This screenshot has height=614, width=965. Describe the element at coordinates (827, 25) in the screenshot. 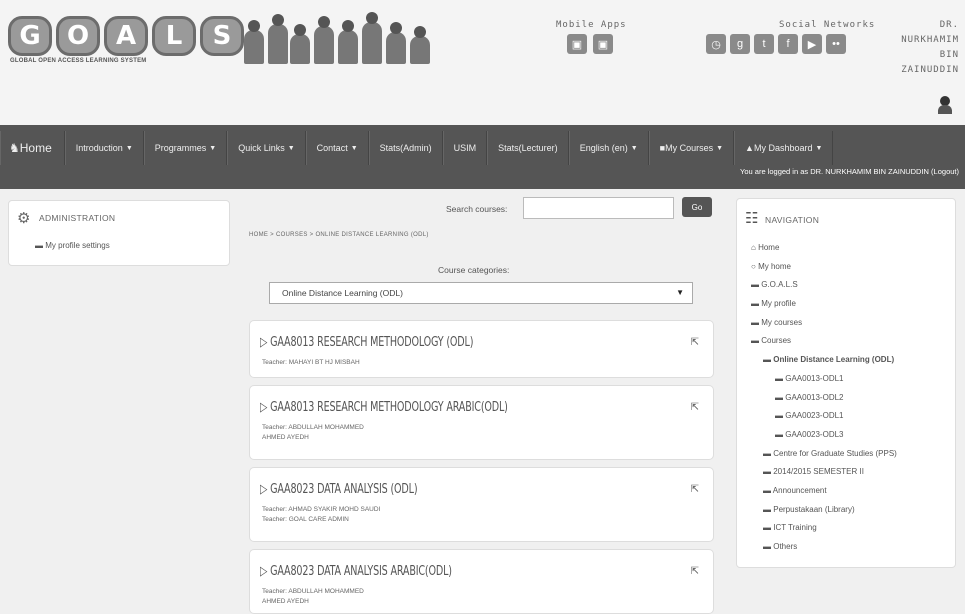

I see `social-networks-title: Social Networks` at that location.